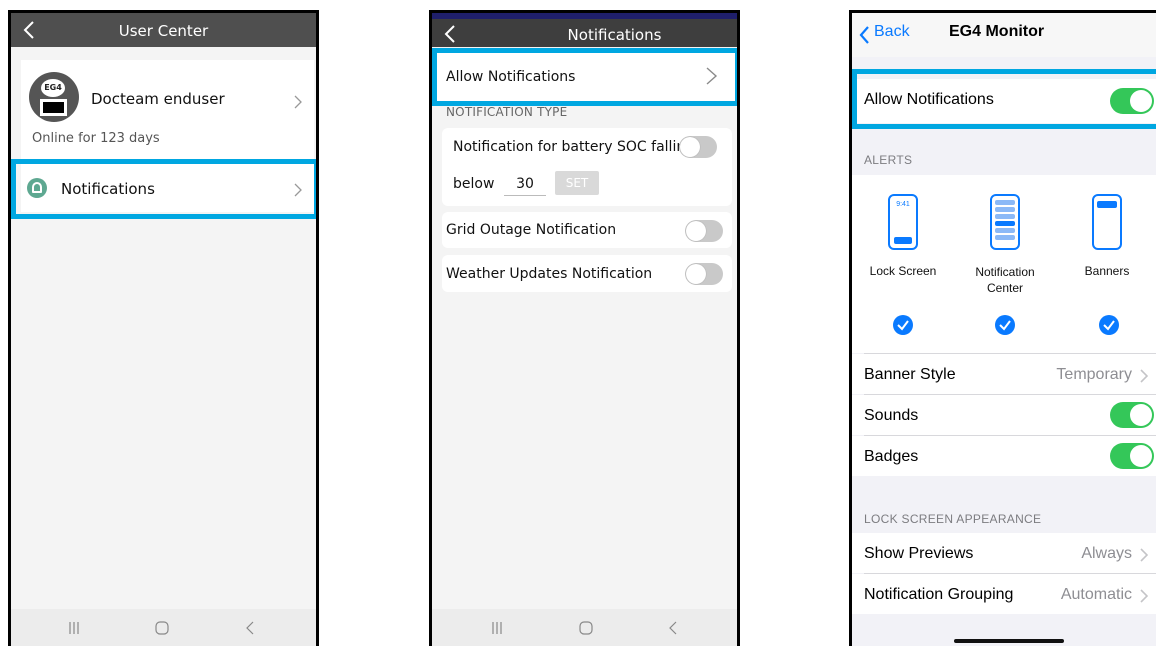 The image size is (1156, 646). I want to click on lock-screen-label: Lock Screen, so click(903, 271).